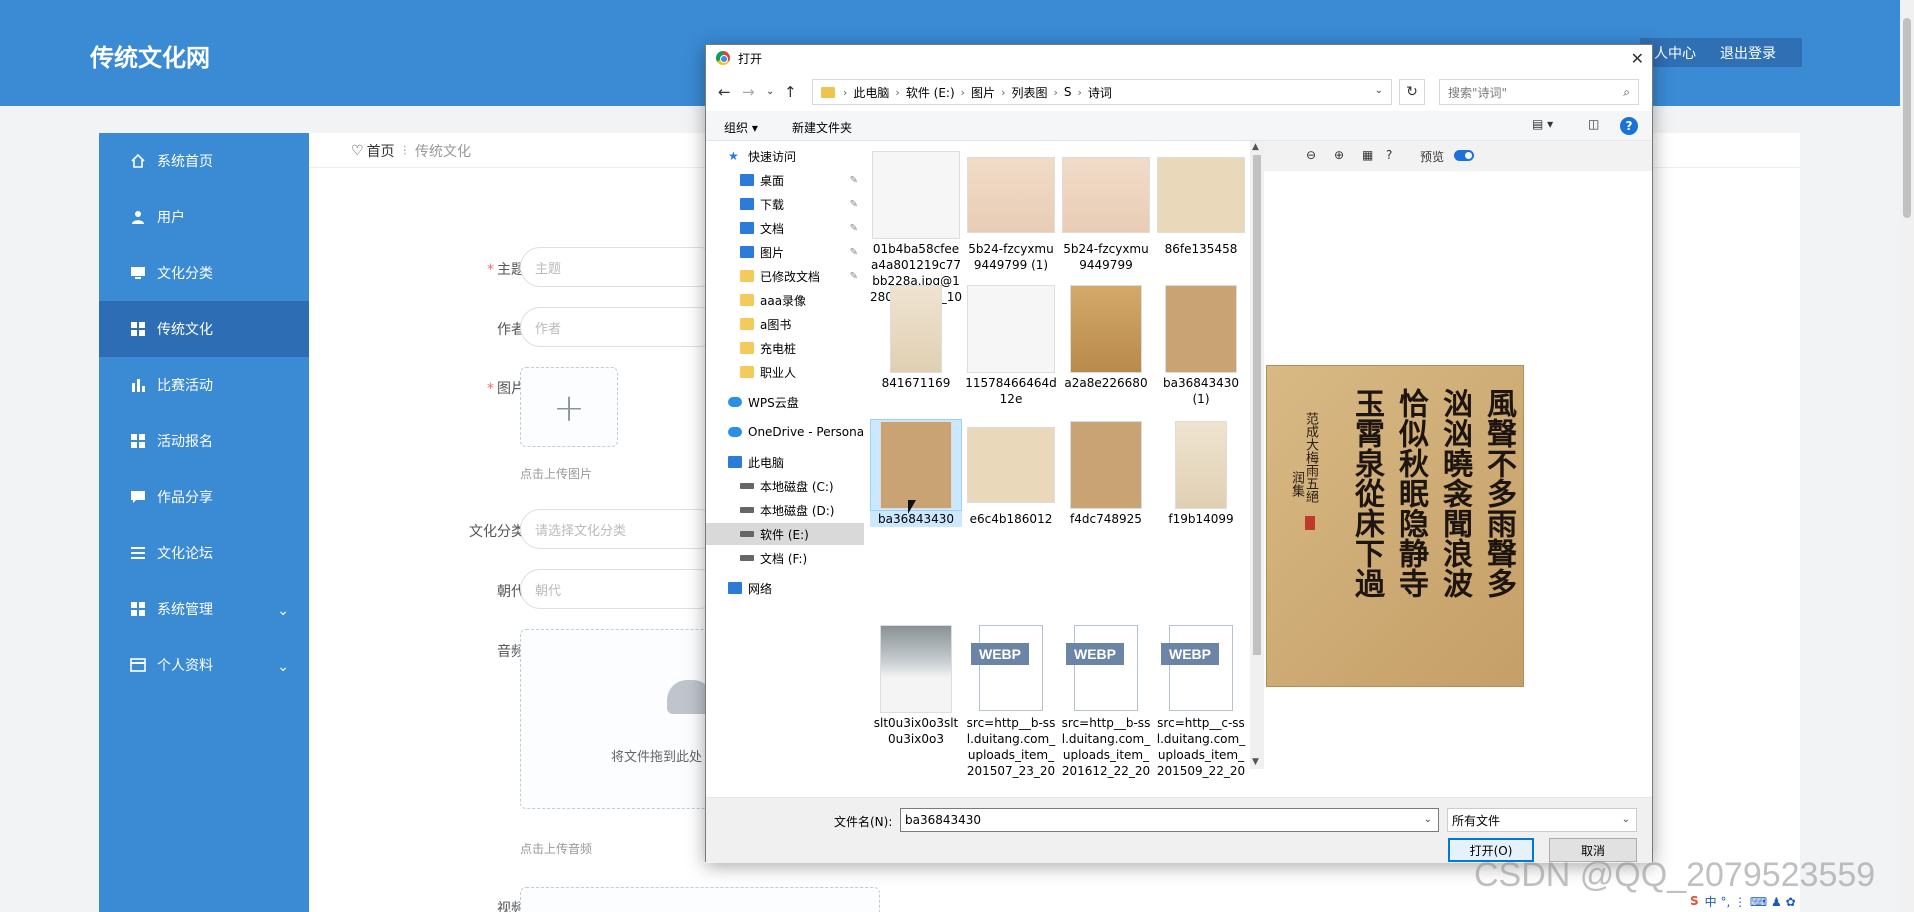 This screenshot has height=912, width=1914. Describe the element at coordinates (983, 92) in the screenshot. I see `address-crumb: 图片` at that location.